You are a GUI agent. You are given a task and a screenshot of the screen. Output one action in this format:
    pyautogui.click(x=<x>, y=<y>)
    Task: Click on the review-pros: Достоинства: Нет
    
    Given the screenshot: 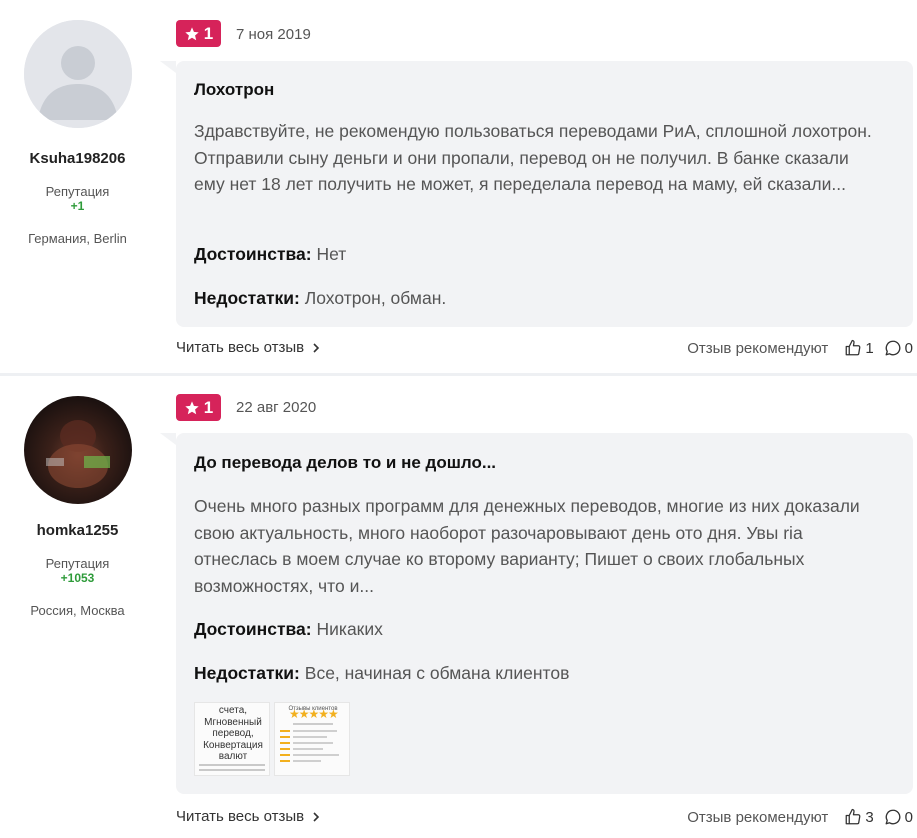 What is the action you would take?
    pyautogui.click(x=270, y=254)
    